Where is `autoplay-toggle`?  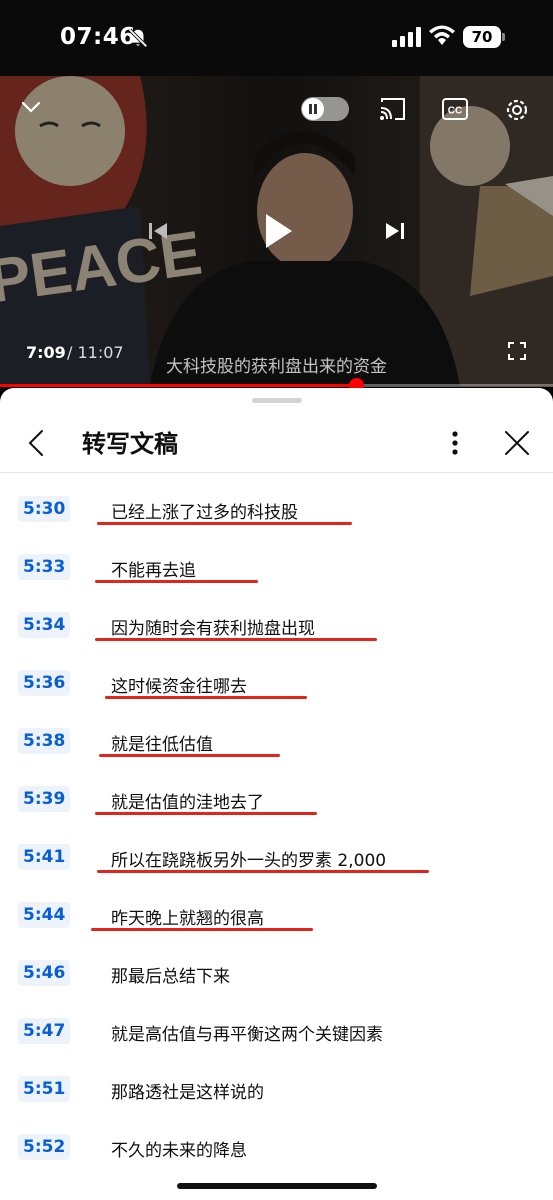 autoplay-toggle is located at coordinates (325, 109).